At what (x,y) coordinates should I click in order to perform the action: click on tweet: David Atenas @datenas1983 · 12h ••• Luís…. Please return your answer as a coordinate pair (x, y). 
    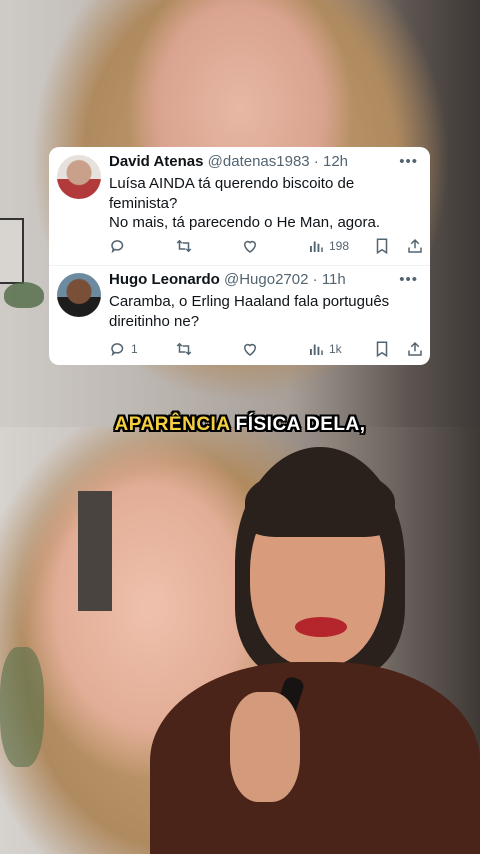
    Looking at the image, I should click on (239, 206).